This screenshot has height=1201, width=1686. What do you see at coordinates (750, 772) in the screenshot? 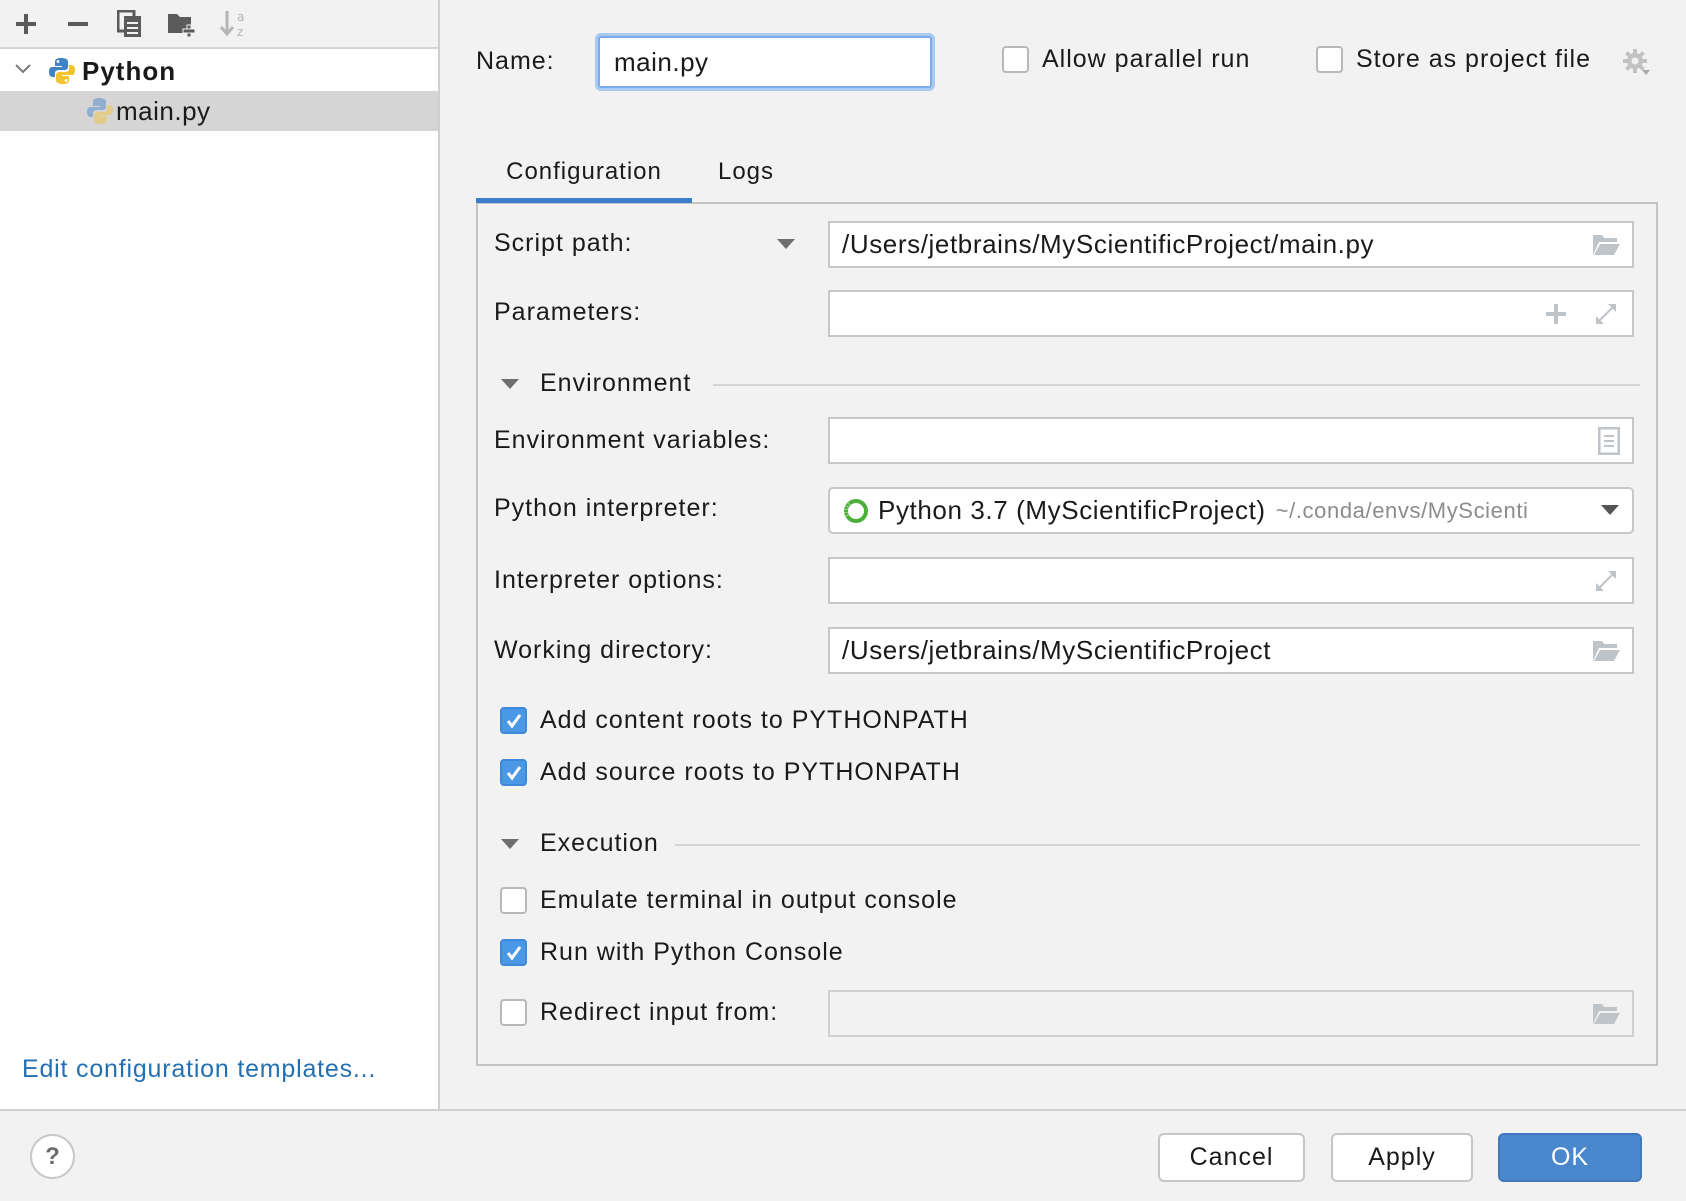
I see `source-roots-label: Add source roots to PYTHONPATH` at bounding box center [750, 772].